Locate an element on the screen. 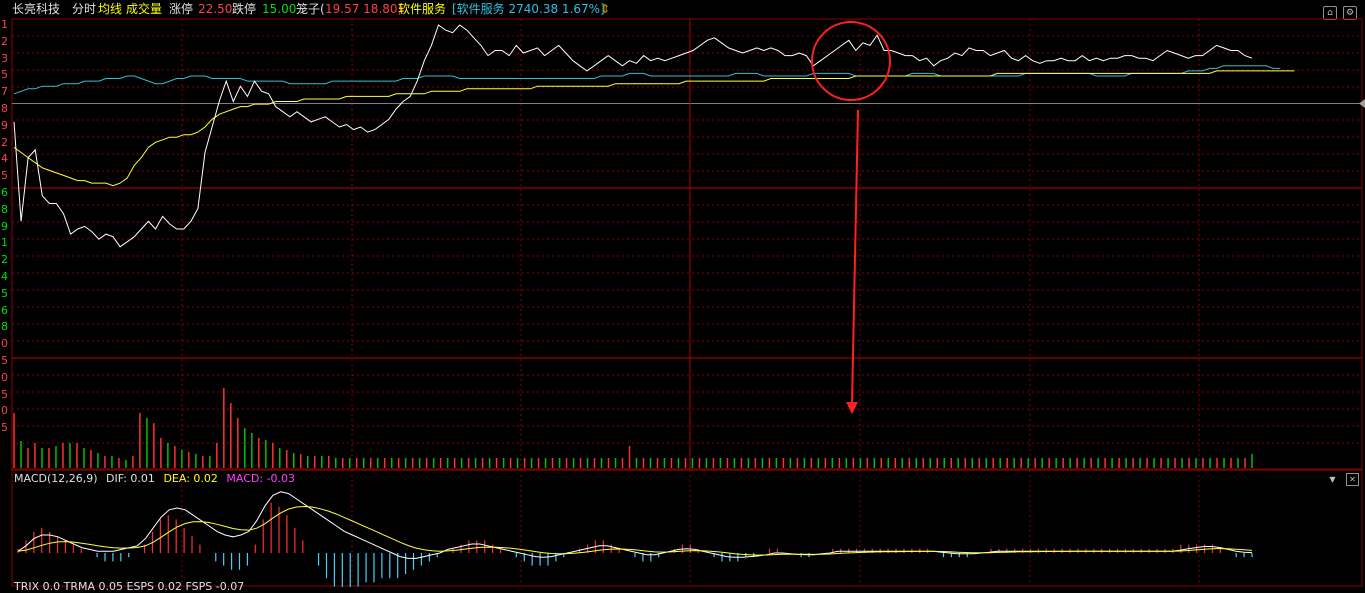 The width and height of the screenshot is (1365, 593). macd-value: MACD: -0.03 is located at coordinates (261, 478).